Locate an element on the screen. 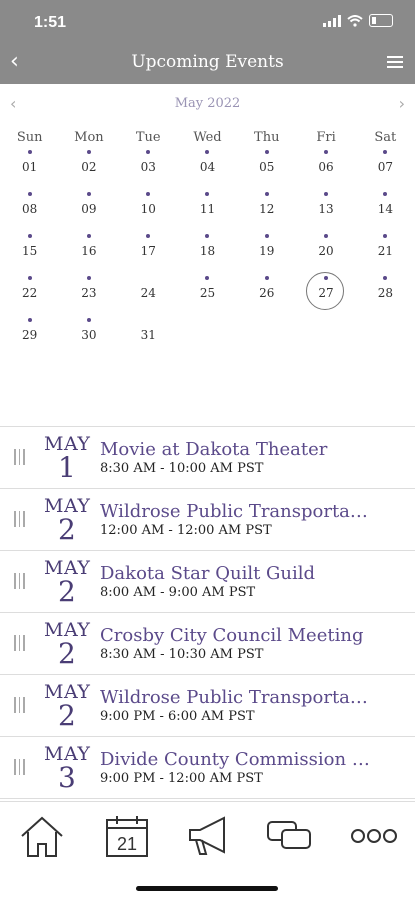 The image size is (415, 901). calendar-header: ‹ May 2022 › is located at coordinates (207, 105).